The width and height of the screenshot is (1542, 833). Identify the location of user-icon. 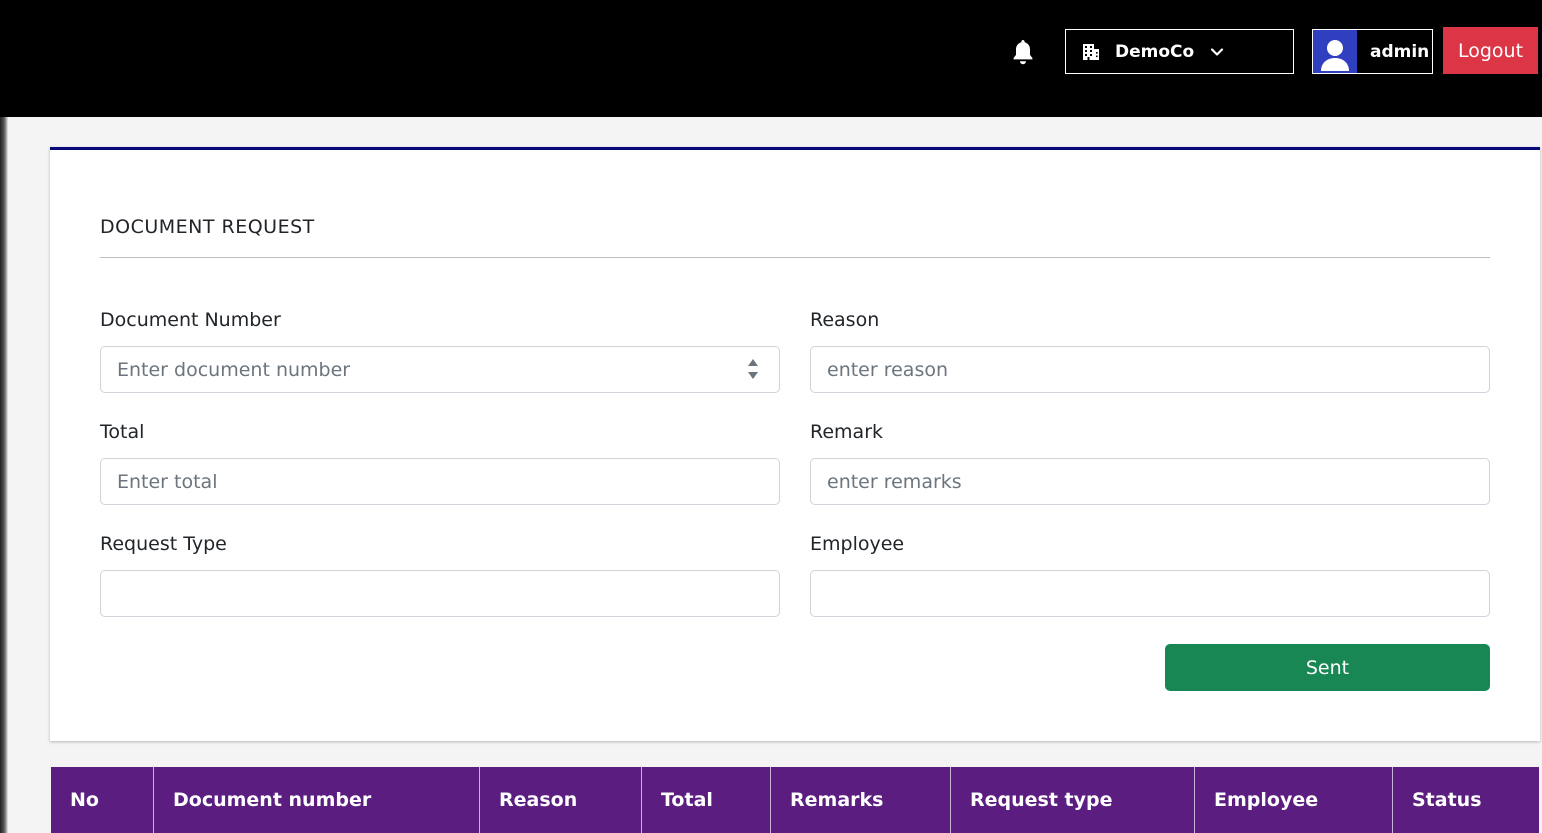
(1335, 55).